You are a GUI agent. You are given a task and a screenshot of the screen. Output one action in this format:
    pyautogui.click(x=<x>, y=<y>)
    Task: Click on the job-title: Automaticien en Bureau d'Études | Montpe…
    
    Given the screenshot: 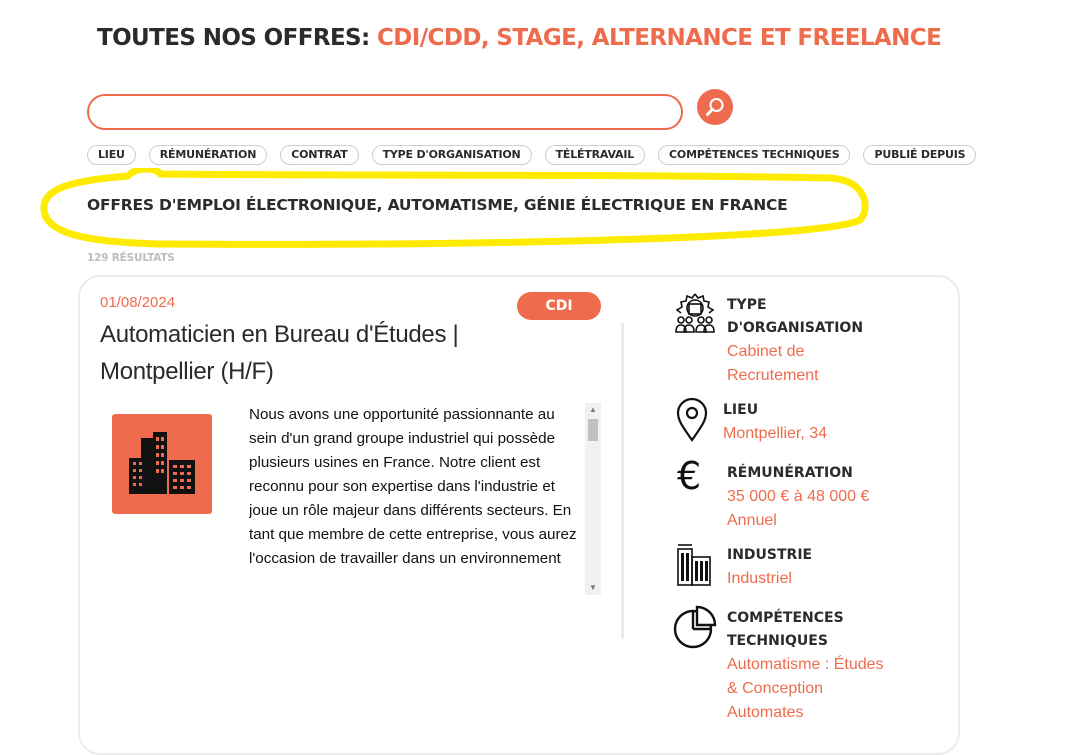 What is the action you would take?
    pyautogui.click(x=350, y=353)
    